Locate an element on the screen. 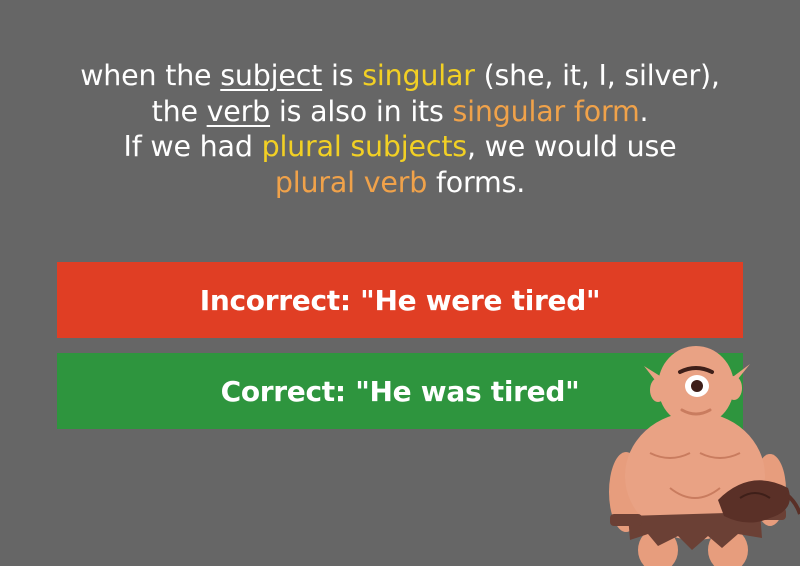 The width and height of the screenshot is (800, 566). highlight-plural-subjects: plural subjects is located at coordinates (364, 146).